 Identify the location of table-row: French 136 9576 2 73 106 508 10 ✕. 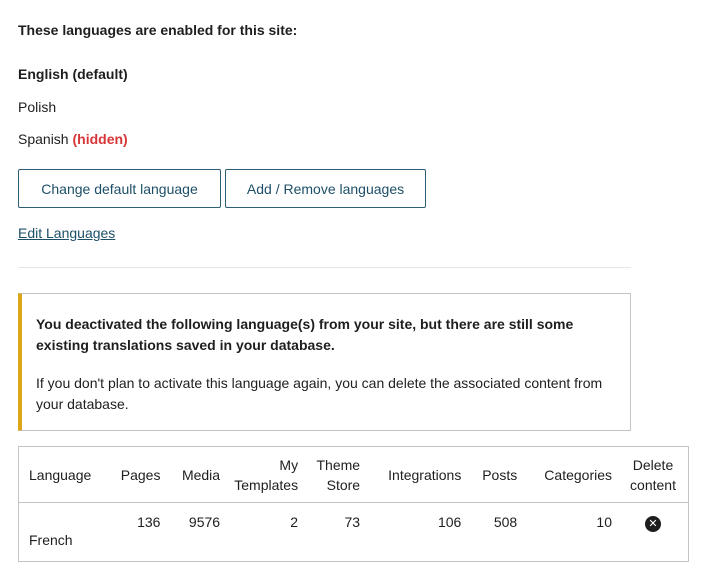
(353, 538).